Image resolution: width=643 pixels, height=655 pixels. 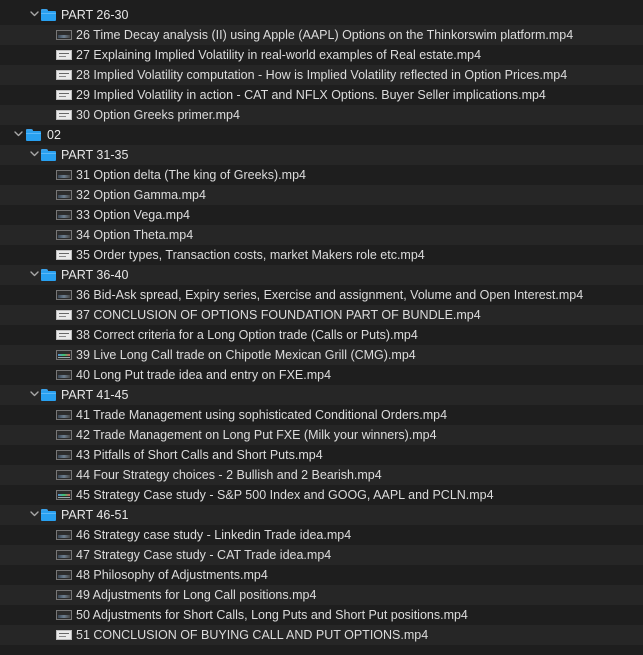 I want to click on folder-name: PART 41-45, so click(x=95, y=395).